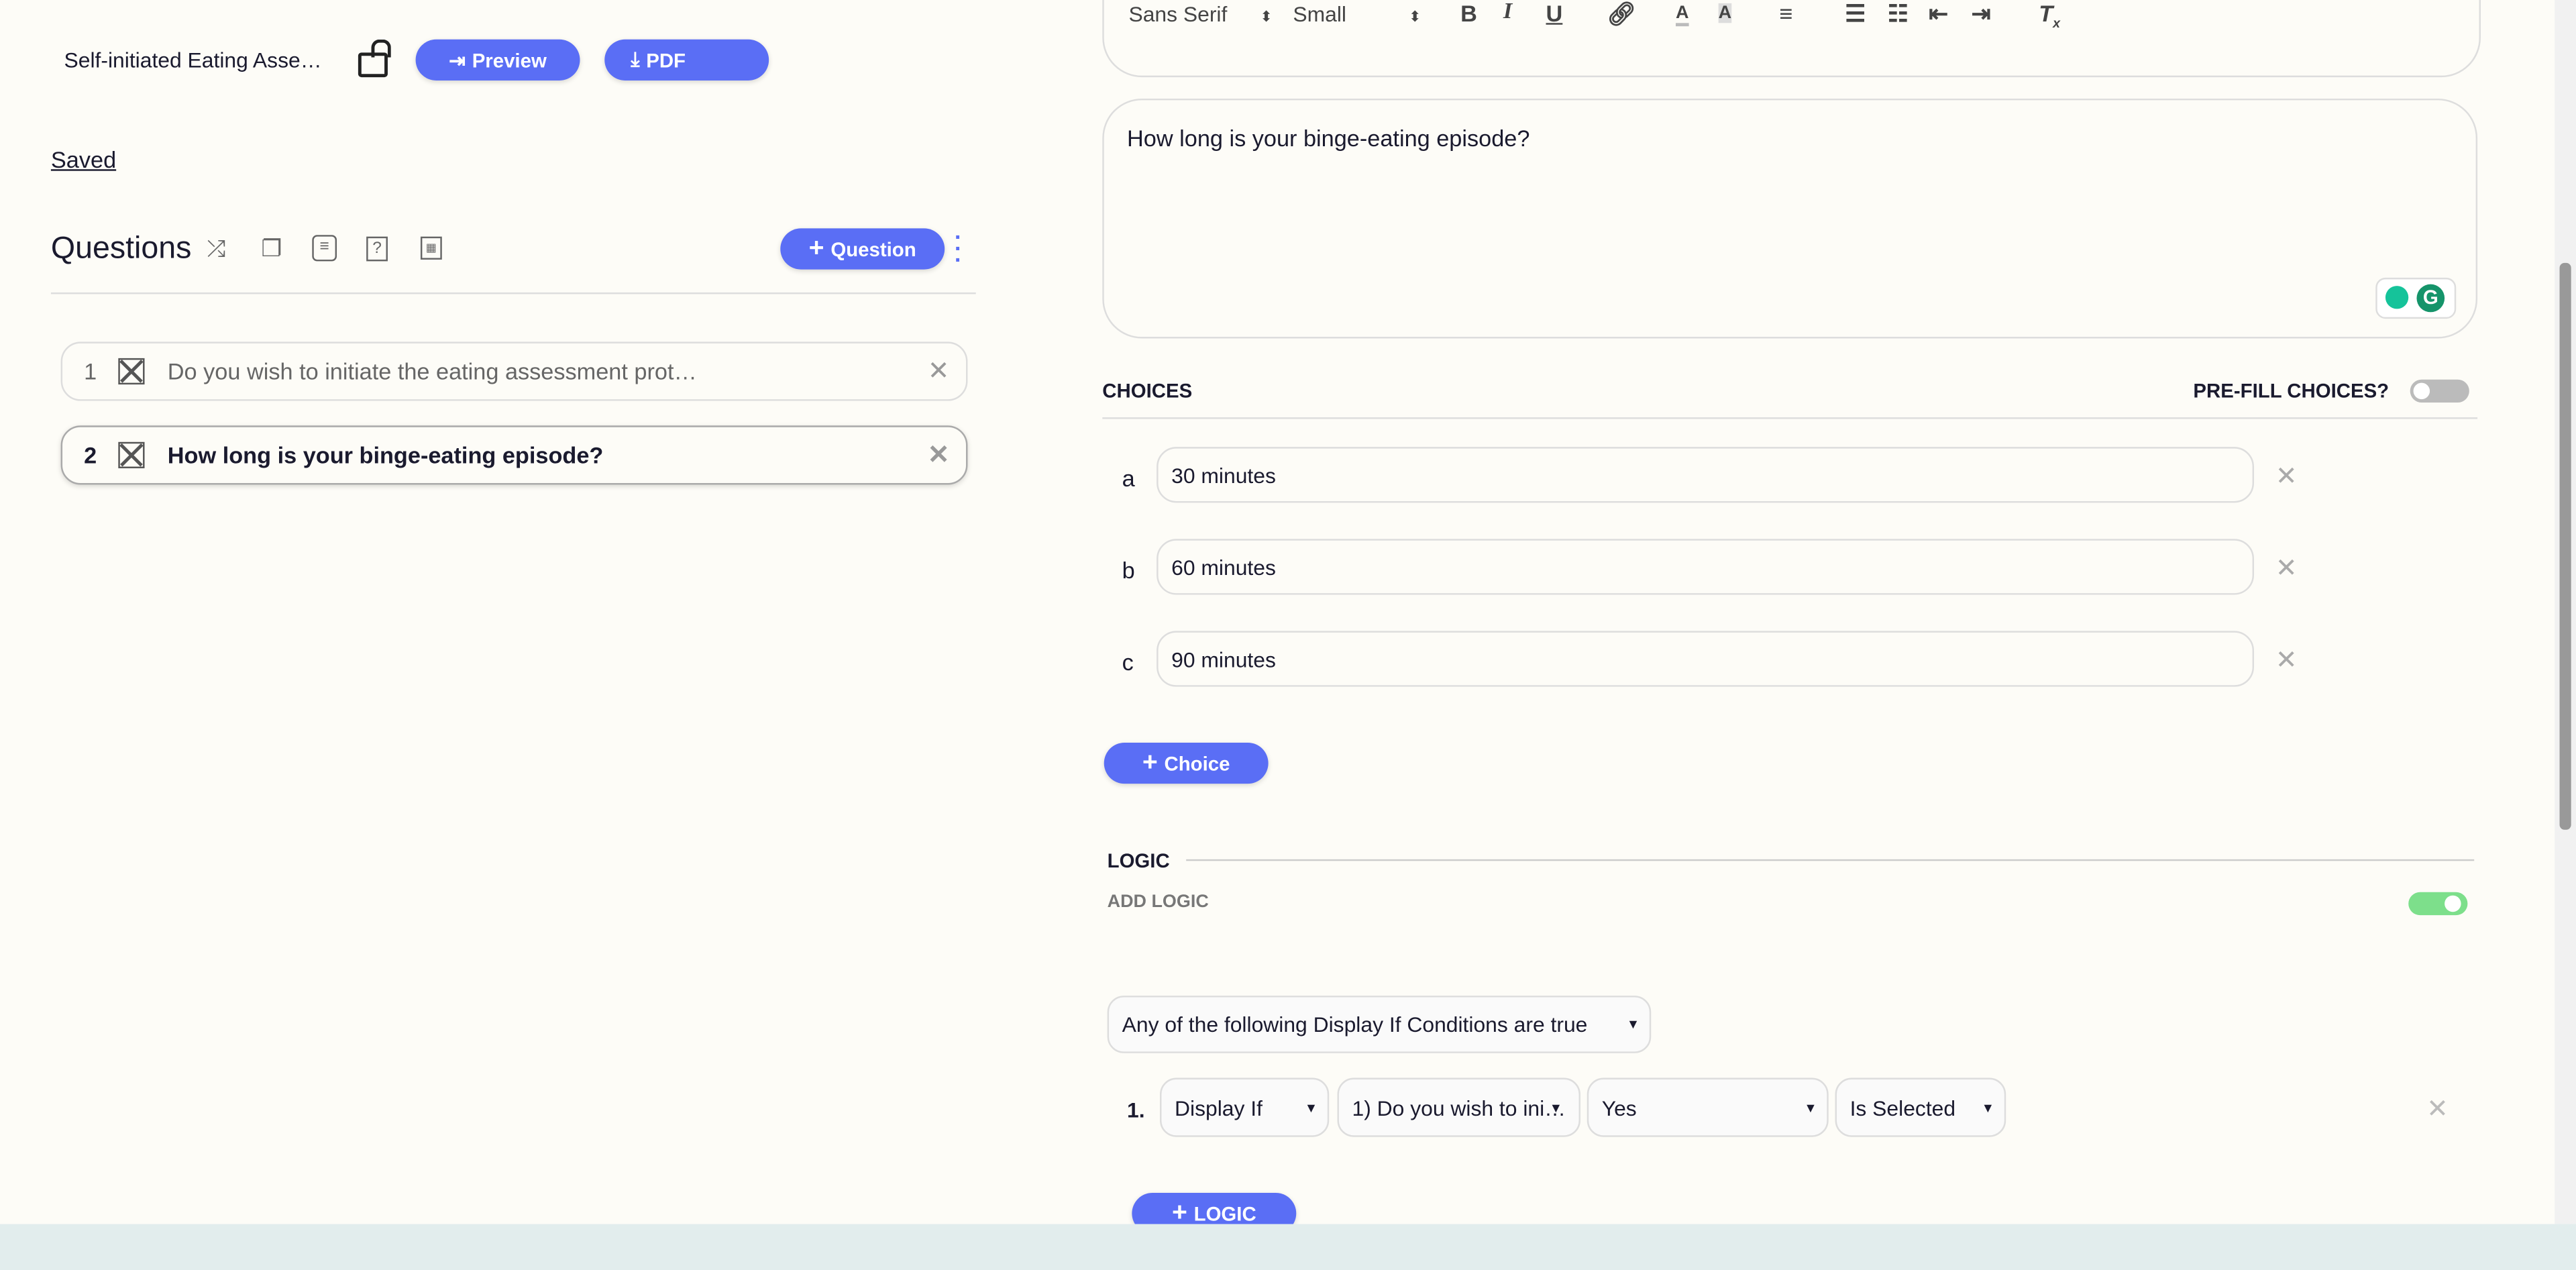  Describe the element at coordinates (1633, 1024) in the screenshot. I see `caret-down-icon: ▼` at that location.